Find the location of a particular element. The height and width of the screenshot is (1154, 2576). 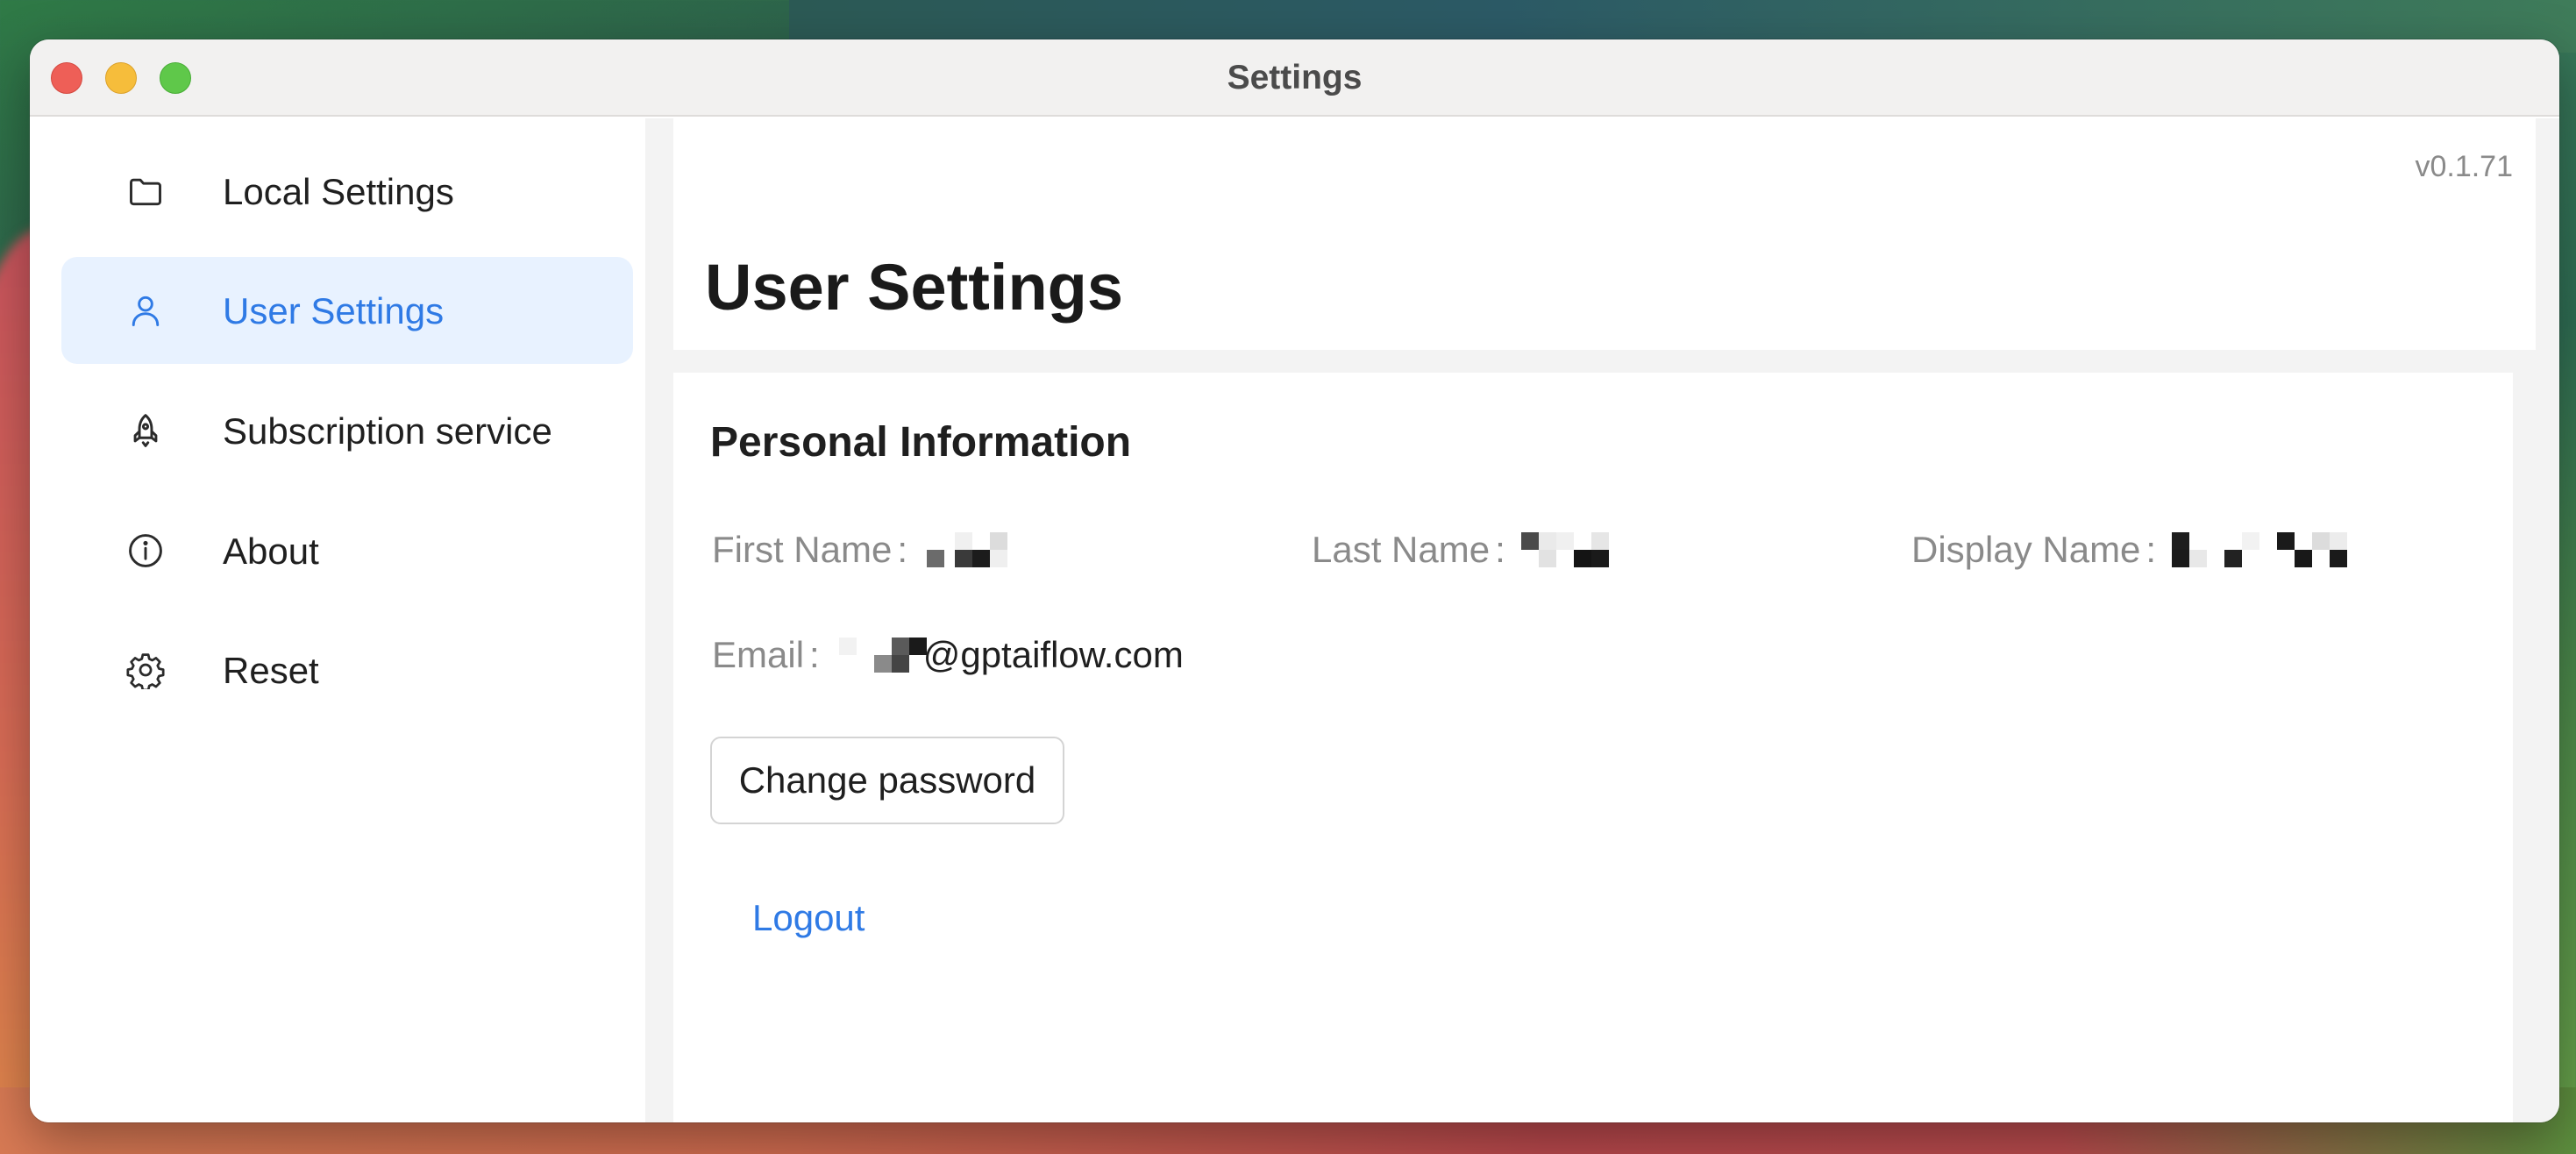

sidebar-item-user-settings: User Settings is located at coordinates (347, 310).